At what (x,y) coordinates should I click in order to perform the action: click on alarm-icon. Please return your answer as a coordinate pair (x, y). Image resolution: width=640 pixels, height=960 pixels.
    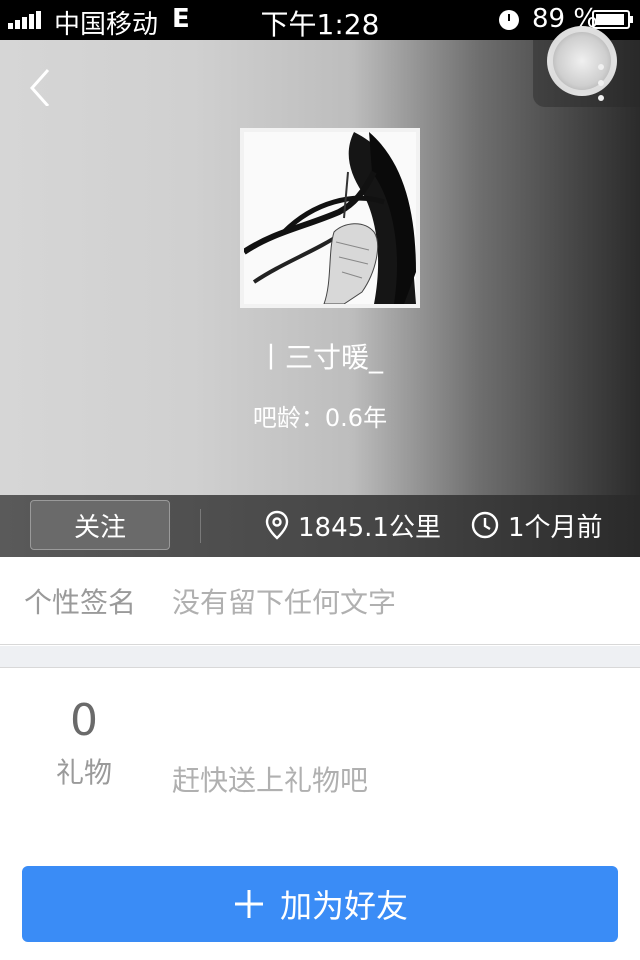
    Looking at the image, I should click on (509, 20).